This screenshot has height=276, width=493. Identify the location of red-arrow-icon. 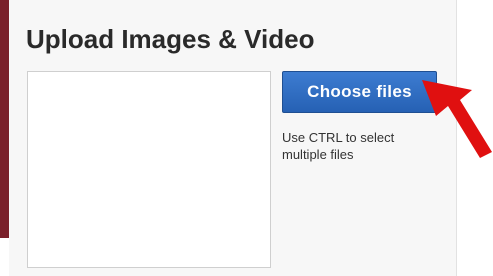
(457, 119).